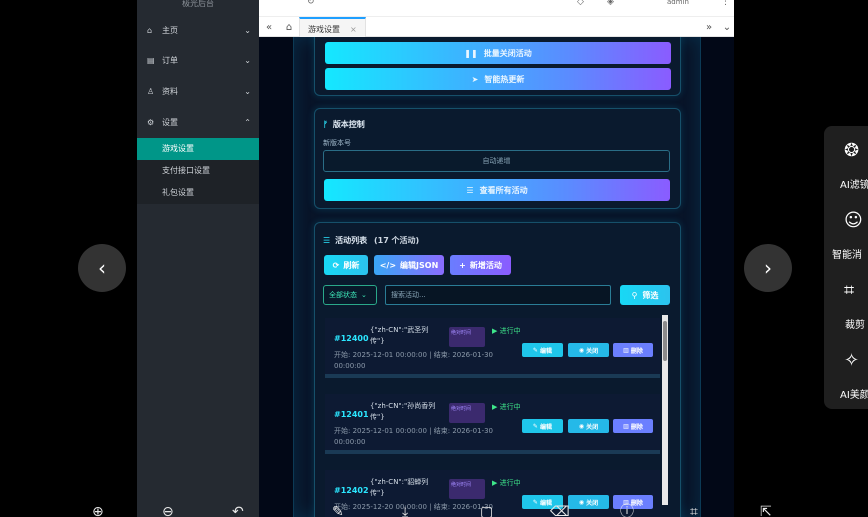 This screenshot has width=868, height=517. Describe the element at coordinates (650, 295) in the screenshot. I see `button-label: 筛选` at that location.